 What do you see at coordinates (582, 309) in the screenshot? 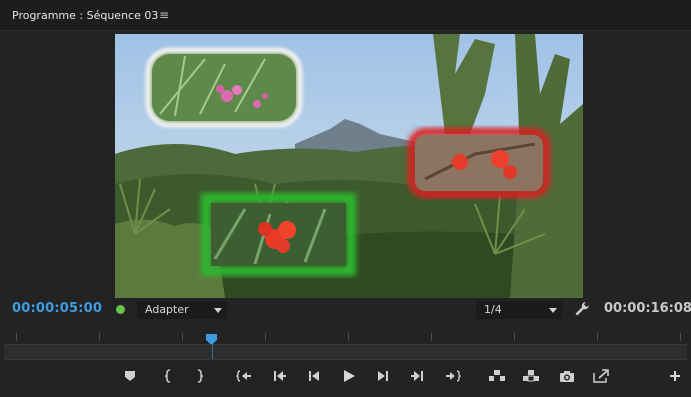
I see `wrench-icon` at bounding box center [582, 309].